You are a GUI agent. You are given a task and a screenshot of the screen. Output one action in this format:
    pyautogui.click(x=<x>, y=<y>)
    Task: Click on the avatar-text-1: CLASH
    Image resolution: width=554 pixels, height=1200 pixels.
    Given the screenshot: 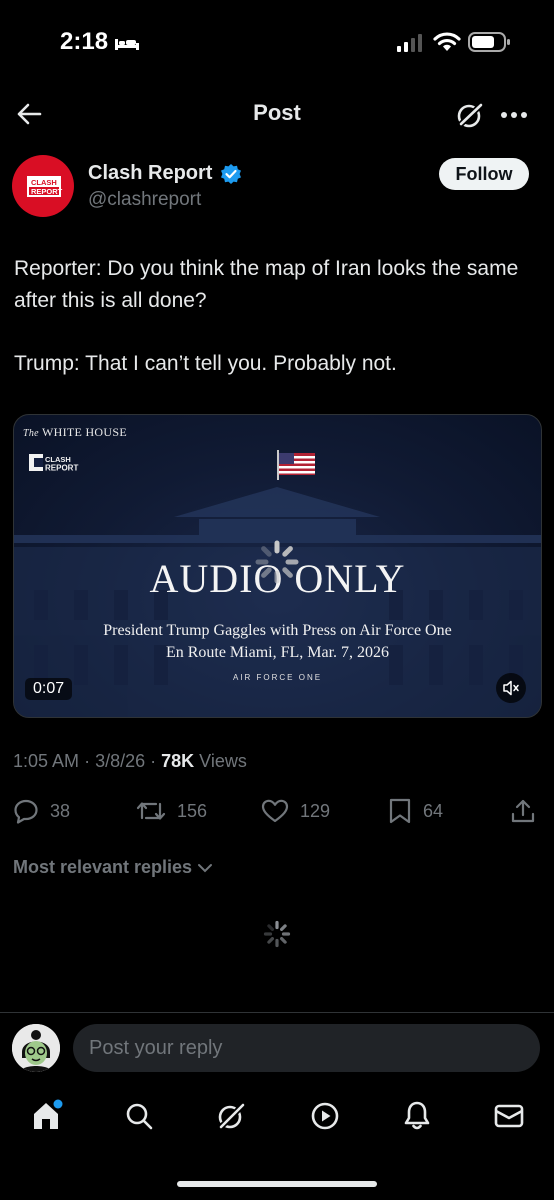 What is the action you would take?
    pyautogui.click(x=44, y=182)
    